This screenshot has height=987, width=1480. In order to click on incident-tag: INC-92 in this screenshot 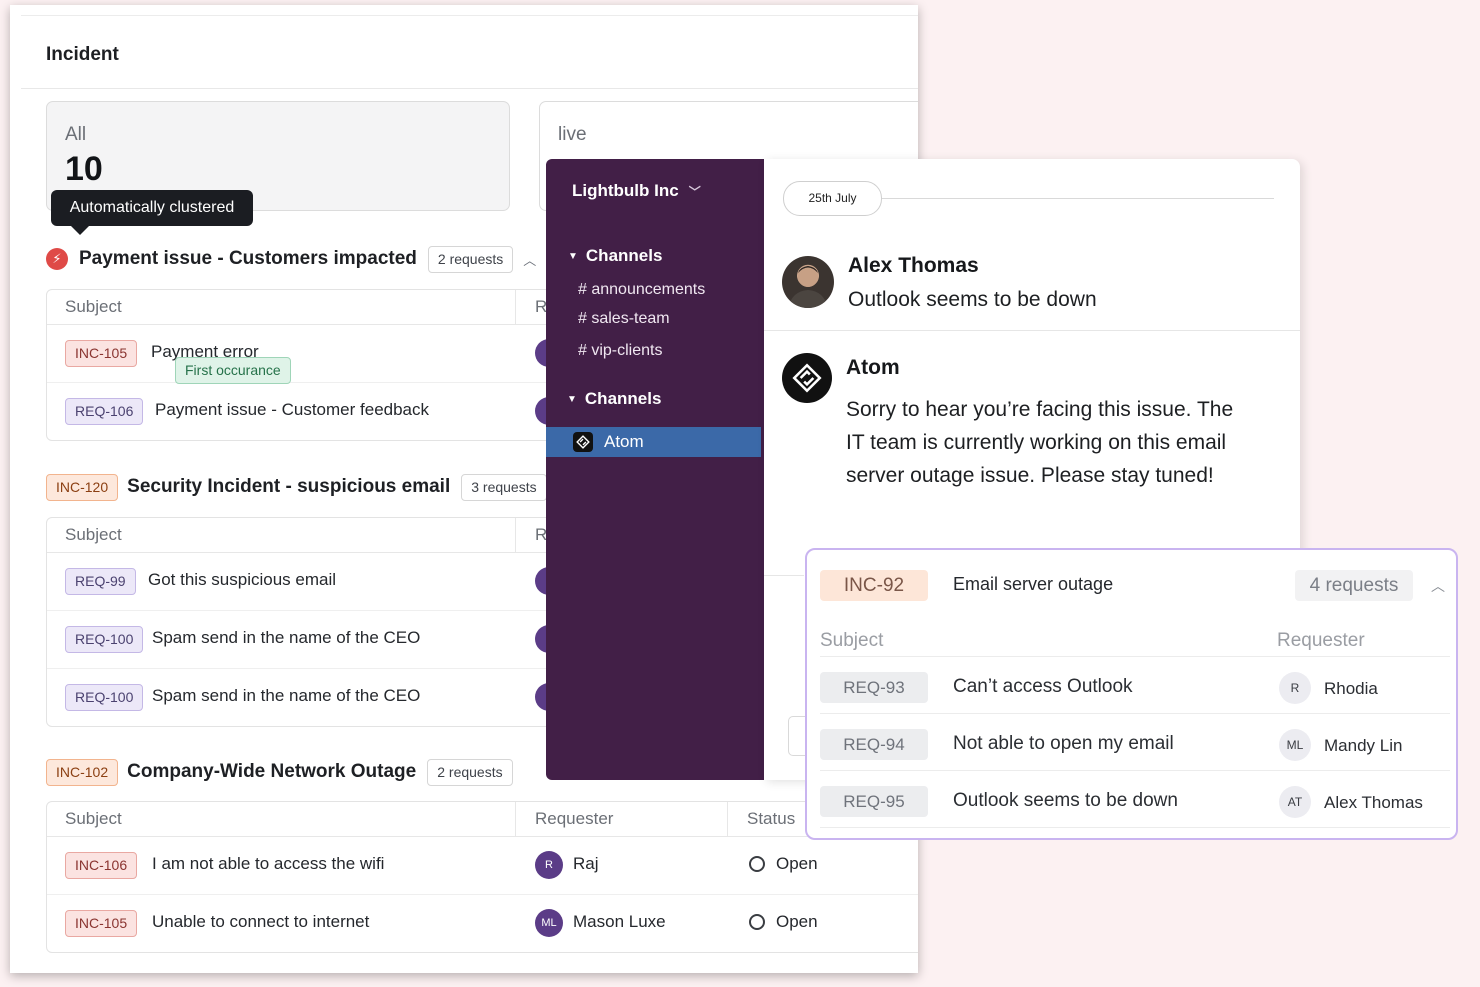, I will do `click(874, 585)`.